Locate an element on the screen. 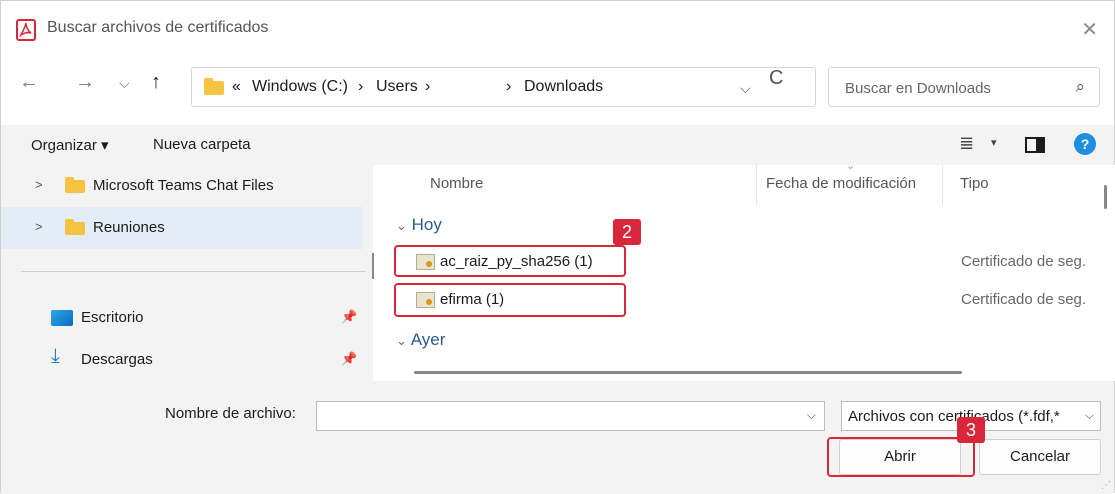 The height and width of the screenshot is (494, 1115). step-badge-2: 2 is located at coordinates (627, 232).